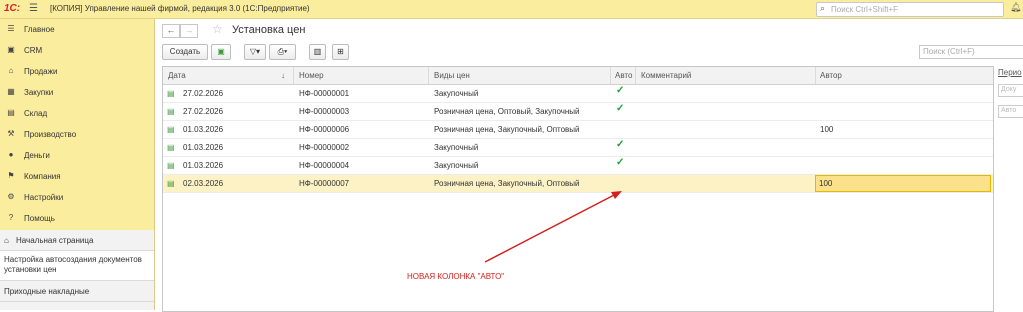 The image size is (1023, 312). I want to click on annotation-arrow, so click(553, 227).